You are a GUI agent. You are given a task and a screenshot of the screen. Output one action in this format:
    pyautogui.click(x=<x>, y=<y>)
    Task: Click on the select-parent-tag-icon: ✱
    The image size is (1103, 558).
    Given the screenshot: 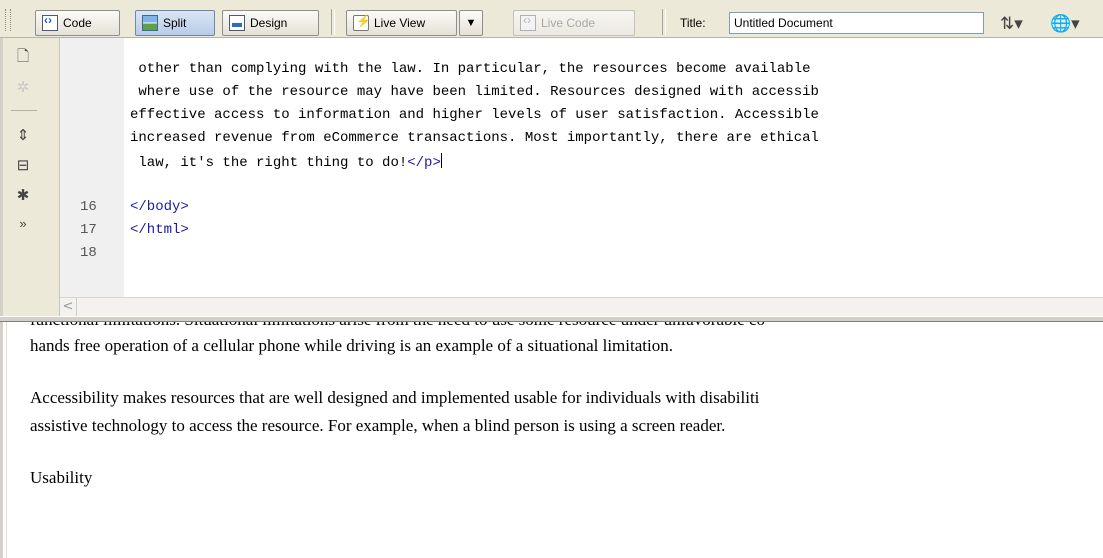 What is the action you would take?
    pyautogui.click(x=23, y=195)
    